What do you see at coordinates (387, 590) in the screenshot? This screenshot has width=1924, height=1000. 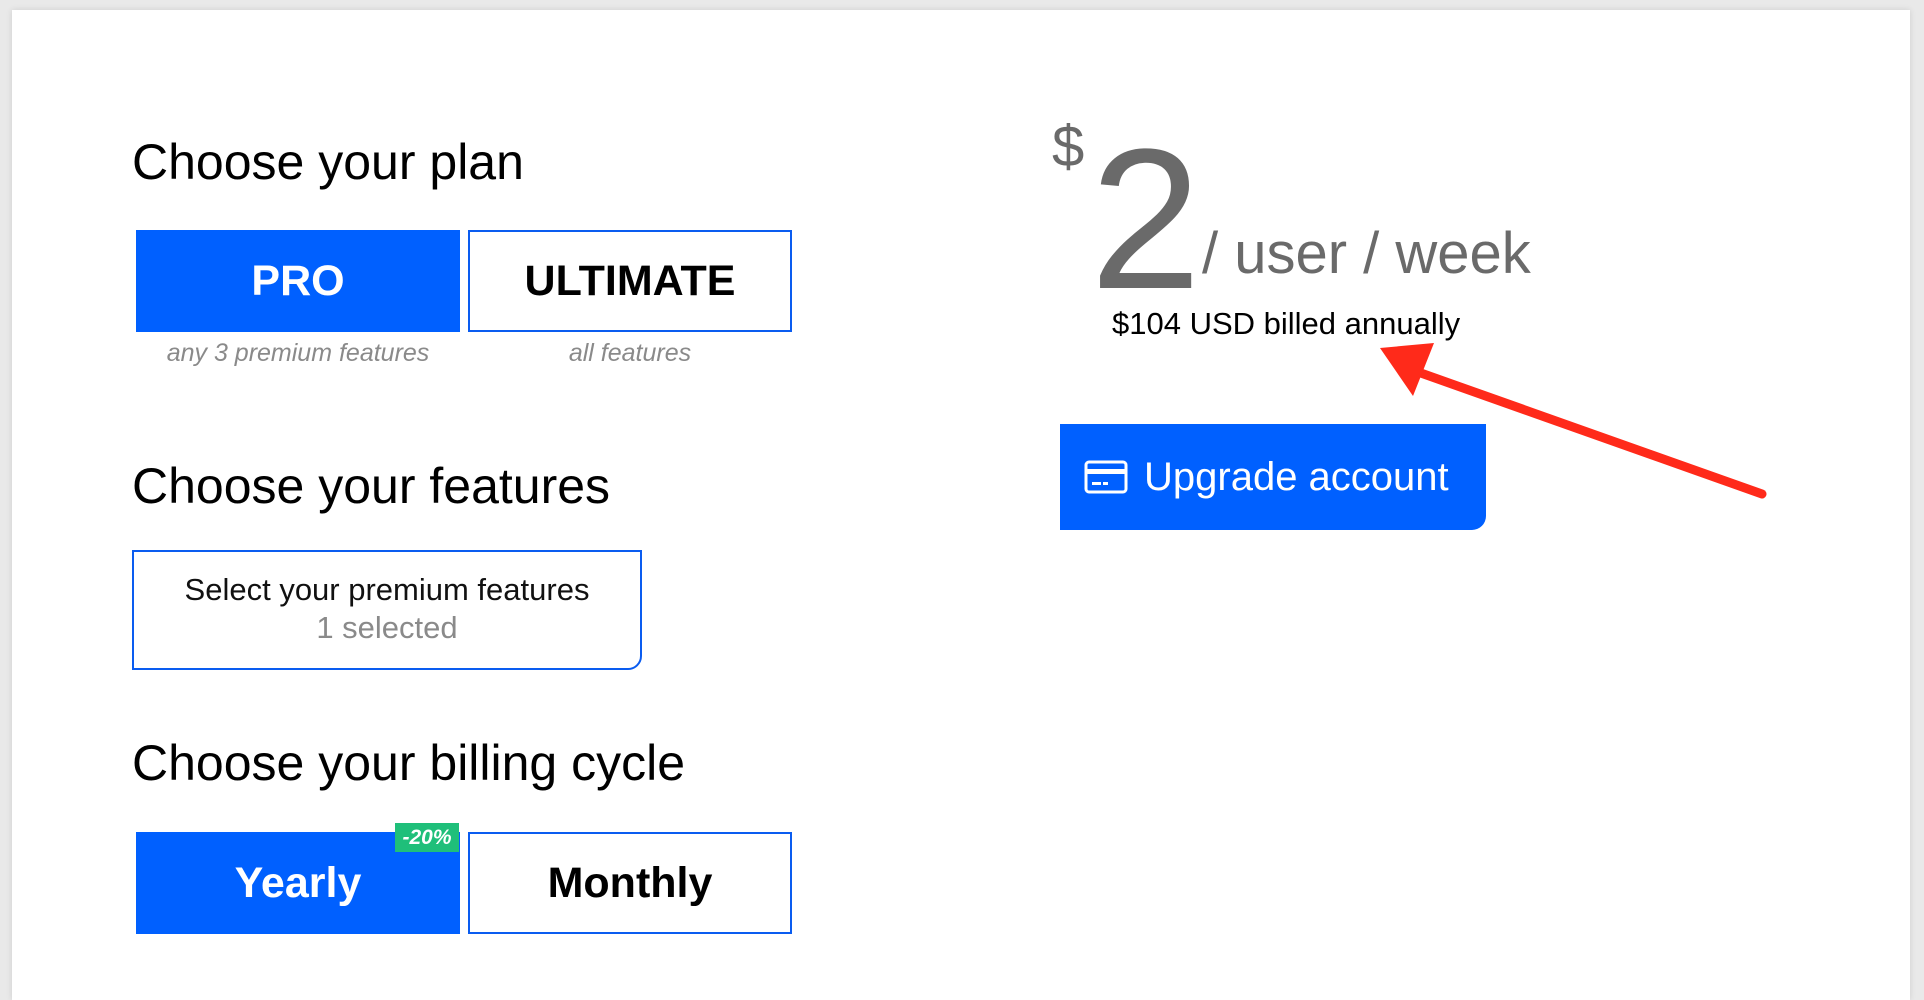 I see `features-selector-title: Select your premium features` at bounding box center [387, 590].